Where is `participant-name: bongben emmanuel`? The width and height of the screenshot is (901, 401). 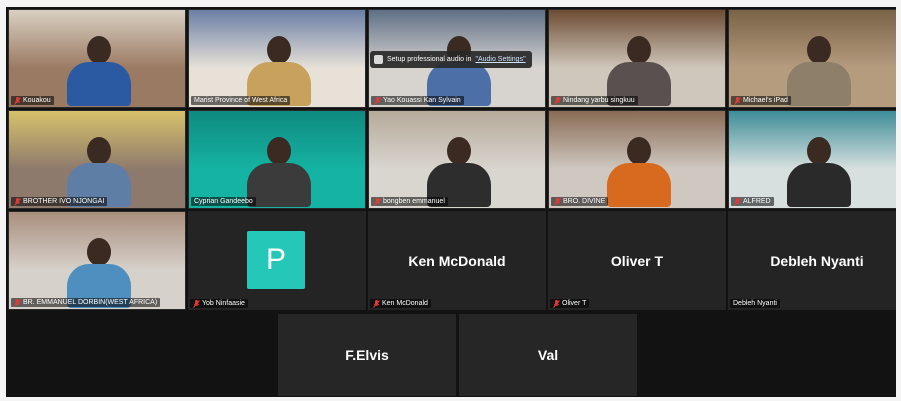 participant-name: bongben emmanuel is located at coordinates (414, 201).